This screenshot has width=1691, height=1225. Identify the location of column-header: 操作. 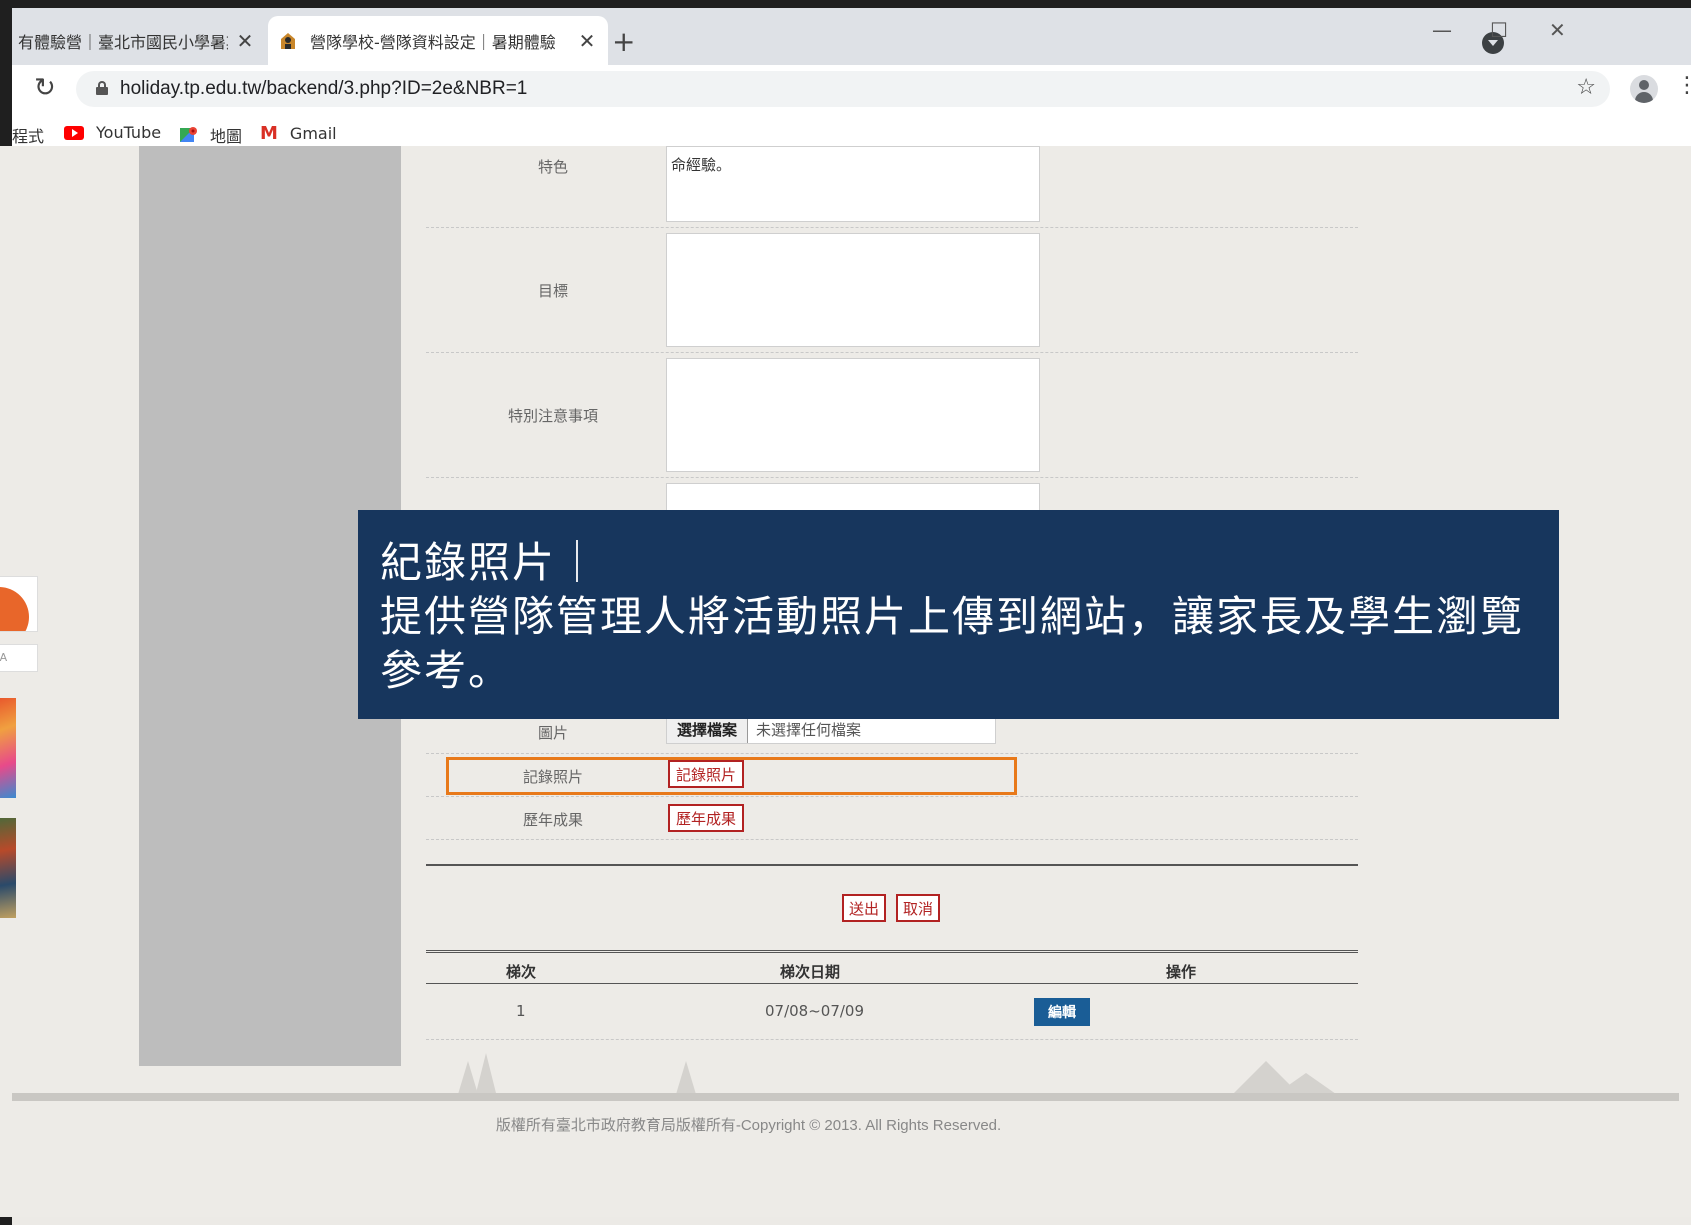
(1181, 972).